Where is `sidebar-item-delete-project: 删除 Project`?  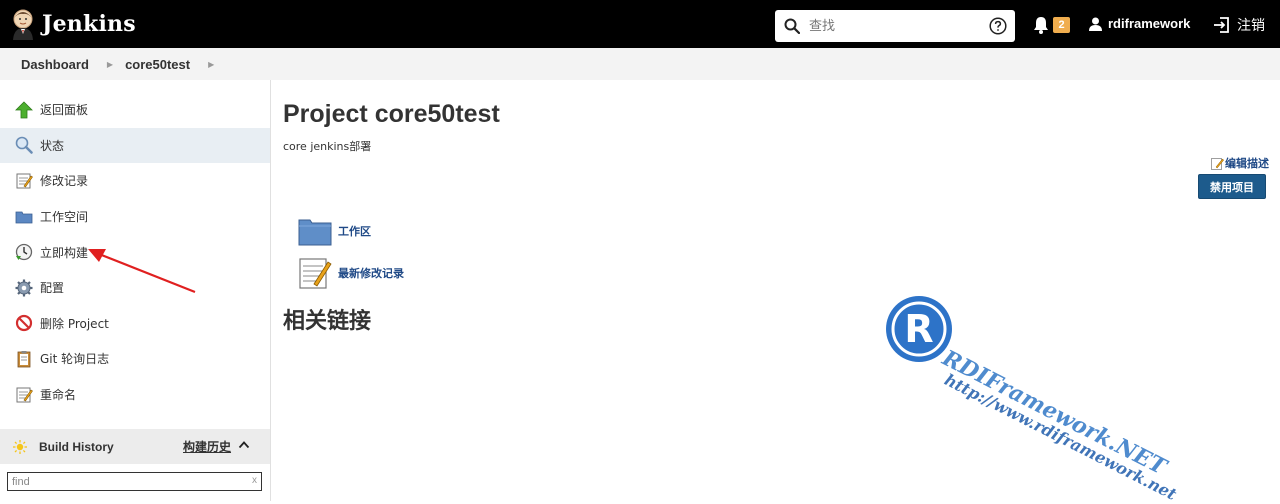 sidebar-item-delete-project: 删除 Project is located at coordinates (135, 324).